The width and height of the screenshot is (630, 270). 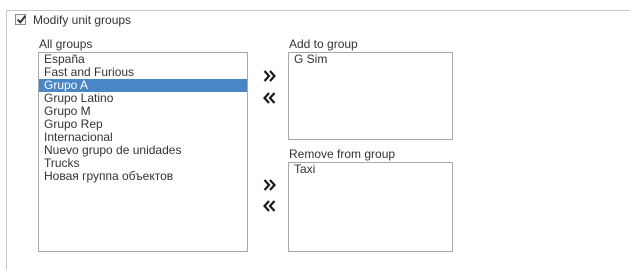 What do you see at coordinates (370, 96) in the screenshot?
I see `add-to-group-list: G Sim` at bounding box center [370, 96].